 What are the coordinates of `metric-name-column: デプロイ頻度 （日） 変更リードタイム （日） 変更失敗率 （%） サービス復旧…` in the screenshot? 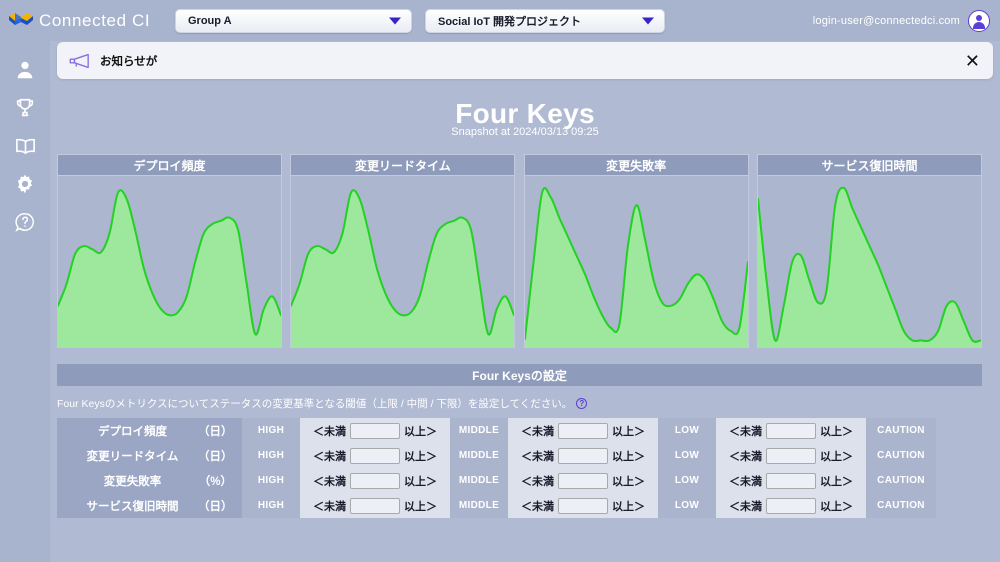 It's located at (149, 468).